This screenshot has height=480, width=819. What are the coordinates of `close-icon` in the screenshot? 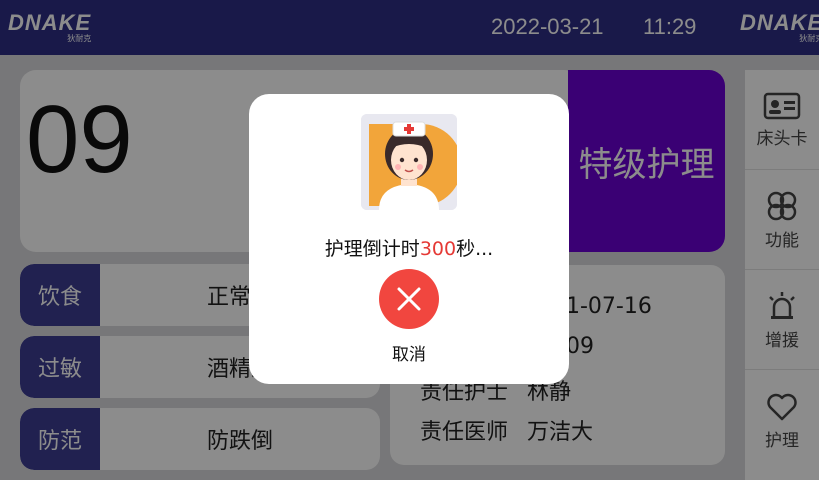 It's located at (409, 299).